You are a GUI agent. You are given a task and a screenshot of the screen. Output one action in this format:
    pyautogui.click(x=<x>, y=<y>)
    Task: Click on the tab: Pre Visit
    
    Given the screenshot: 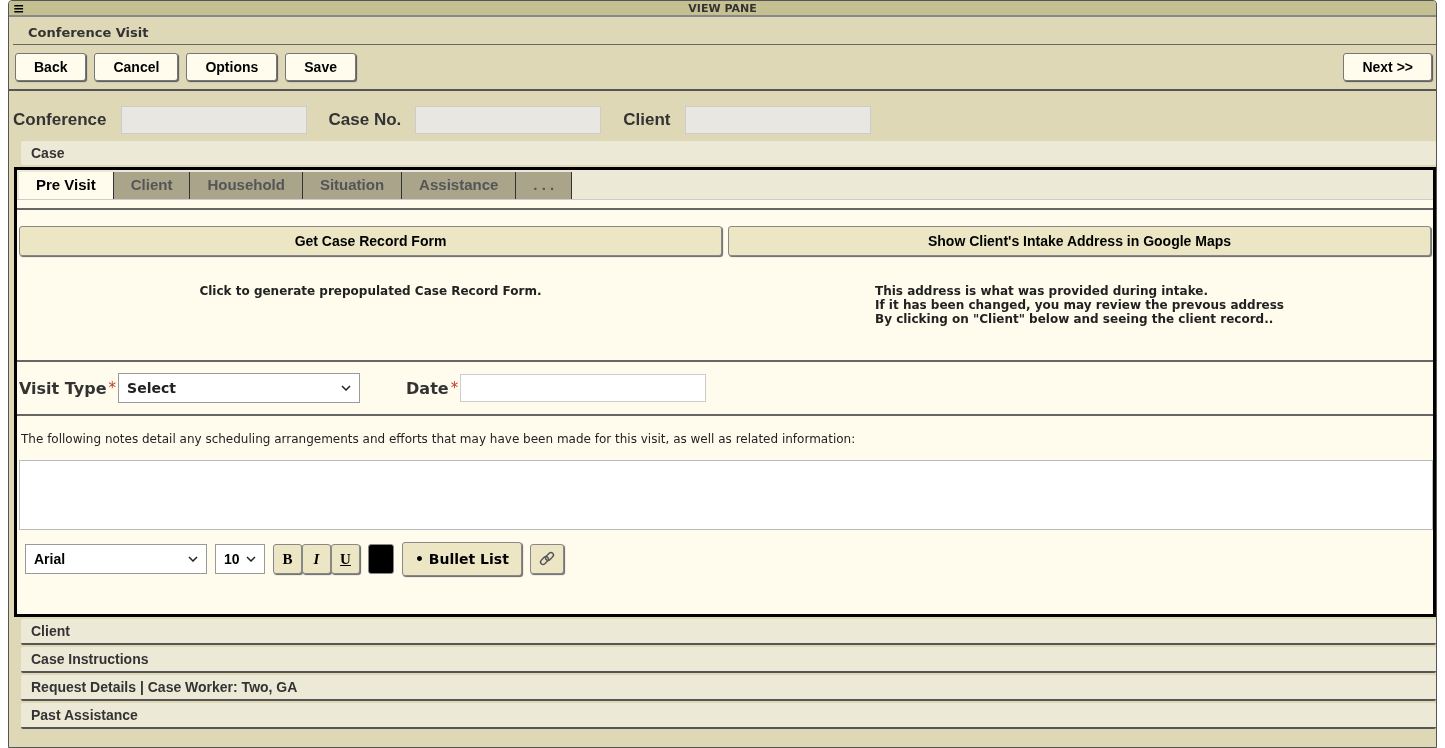 What is the action you would take?
    pyautogui.click(x=66, y=185)
    